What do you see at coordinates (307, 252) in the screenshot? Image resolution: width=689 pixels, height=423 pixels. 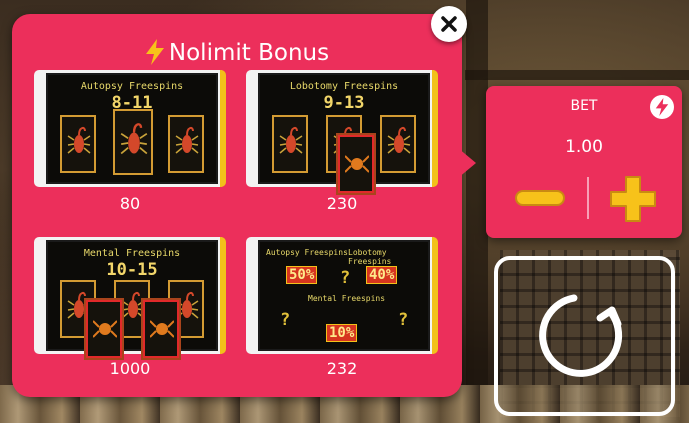 I see `odds-label-autopsy: Autopsy Freespins` at bounding box center [307, 252].